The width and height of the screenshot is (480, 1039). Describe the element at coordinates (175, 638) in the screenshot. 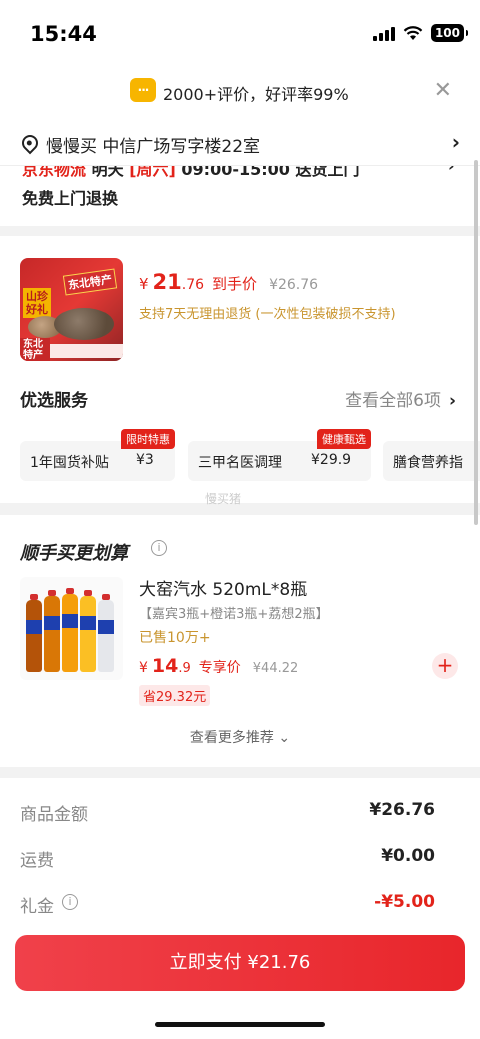

I see `bundle-sold: 已售10万+` at that location.